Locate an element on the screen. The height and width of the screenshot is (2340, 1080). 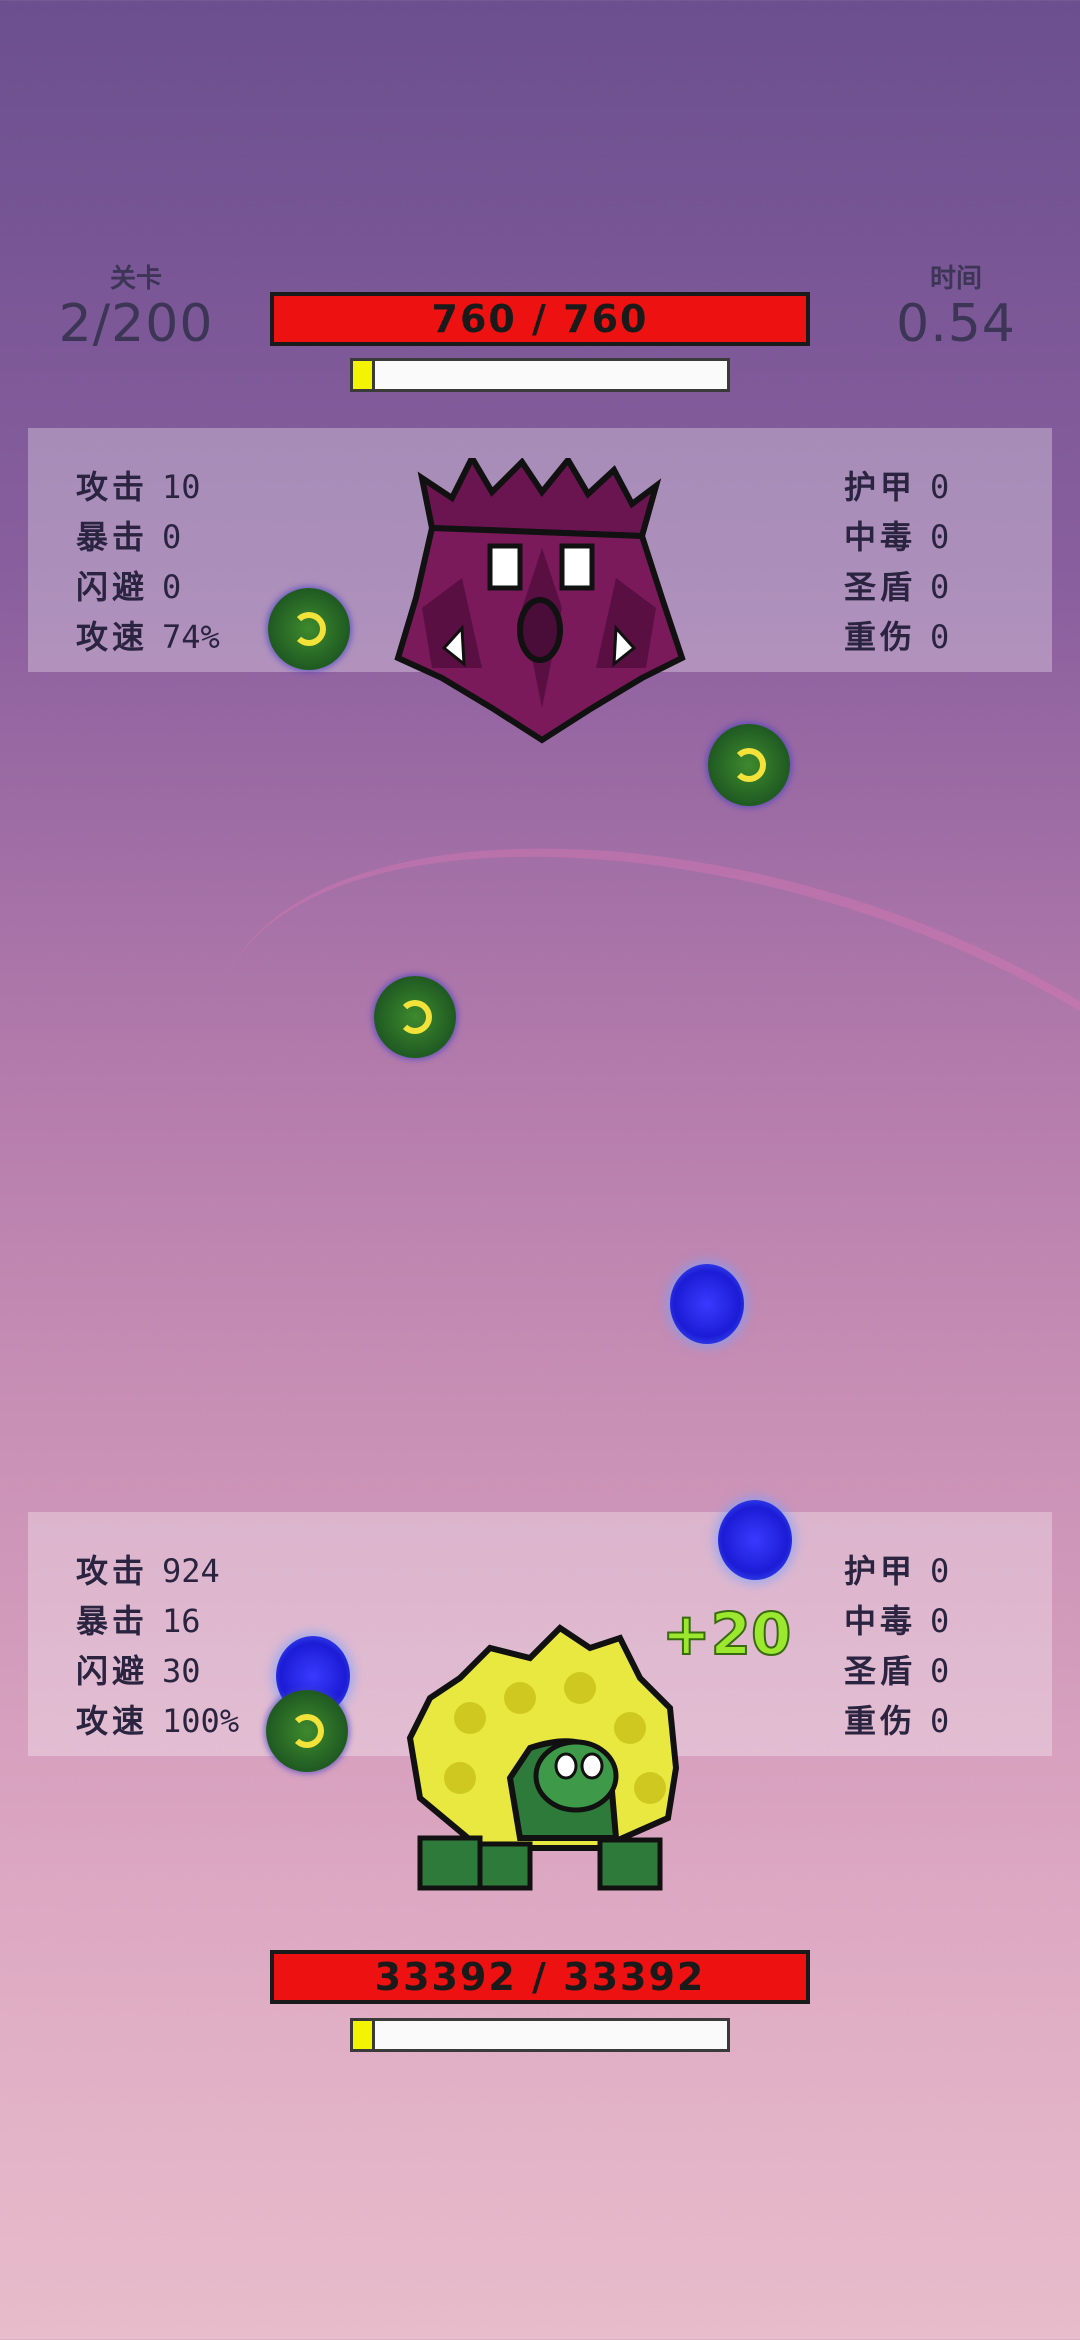
player-stat-attack-speed: 攻速 100% is located at coordinates (158, 1721).